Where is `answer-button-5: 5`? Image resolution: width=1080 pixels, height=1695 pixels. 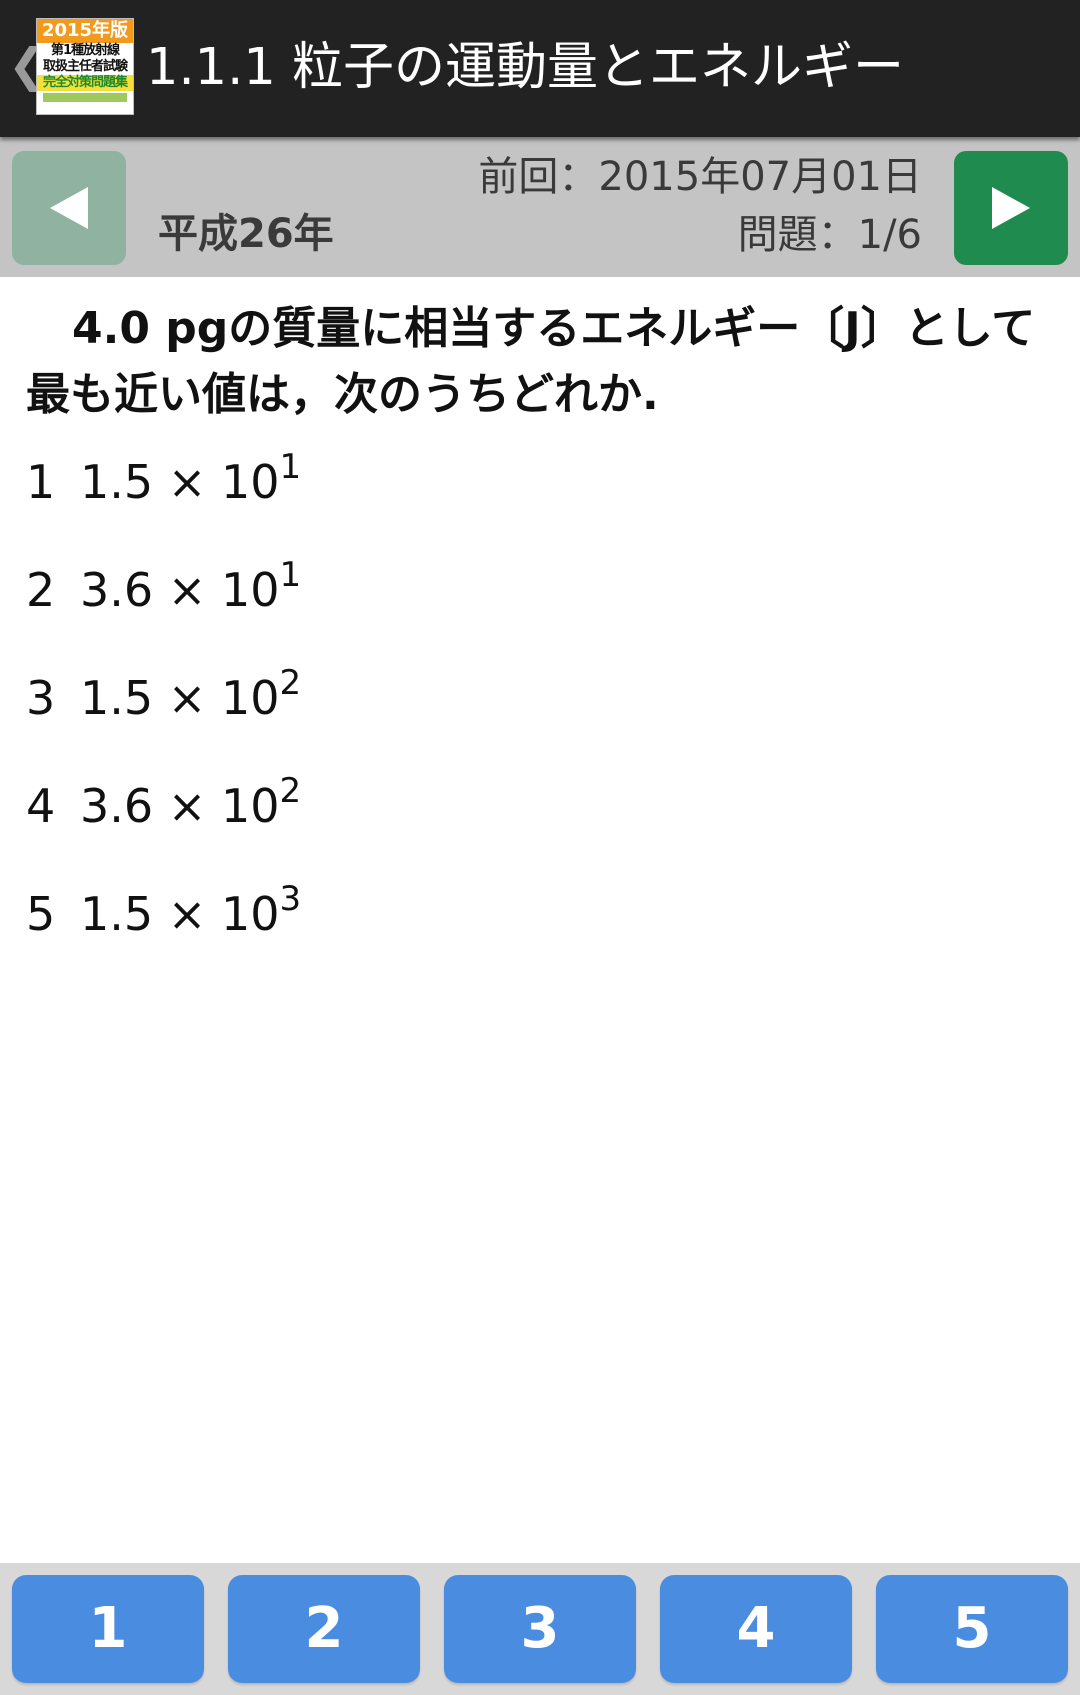 answer-button-5: 5 is located at coordinates (972, 1629).